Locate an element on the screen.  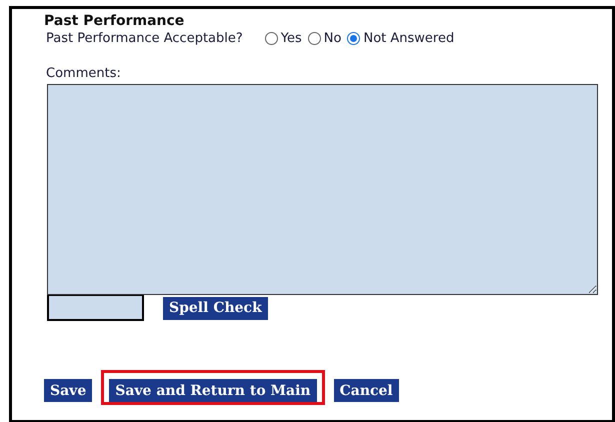
spell-check-button: Spell Check is located at coordinates (215, 308).